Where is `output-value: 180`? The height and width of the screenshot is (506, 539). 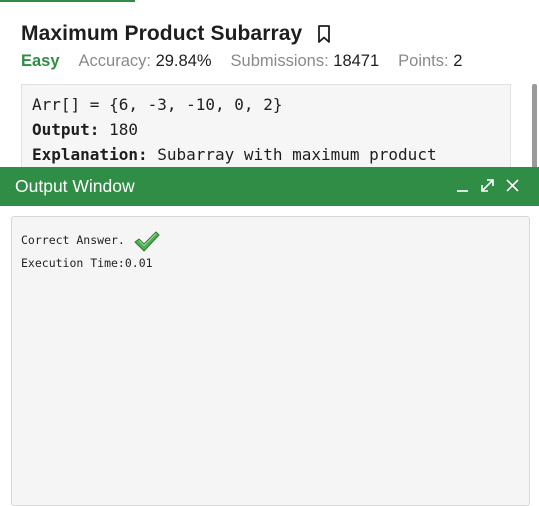
output-value: 180 is located at coordinates (118, 129).